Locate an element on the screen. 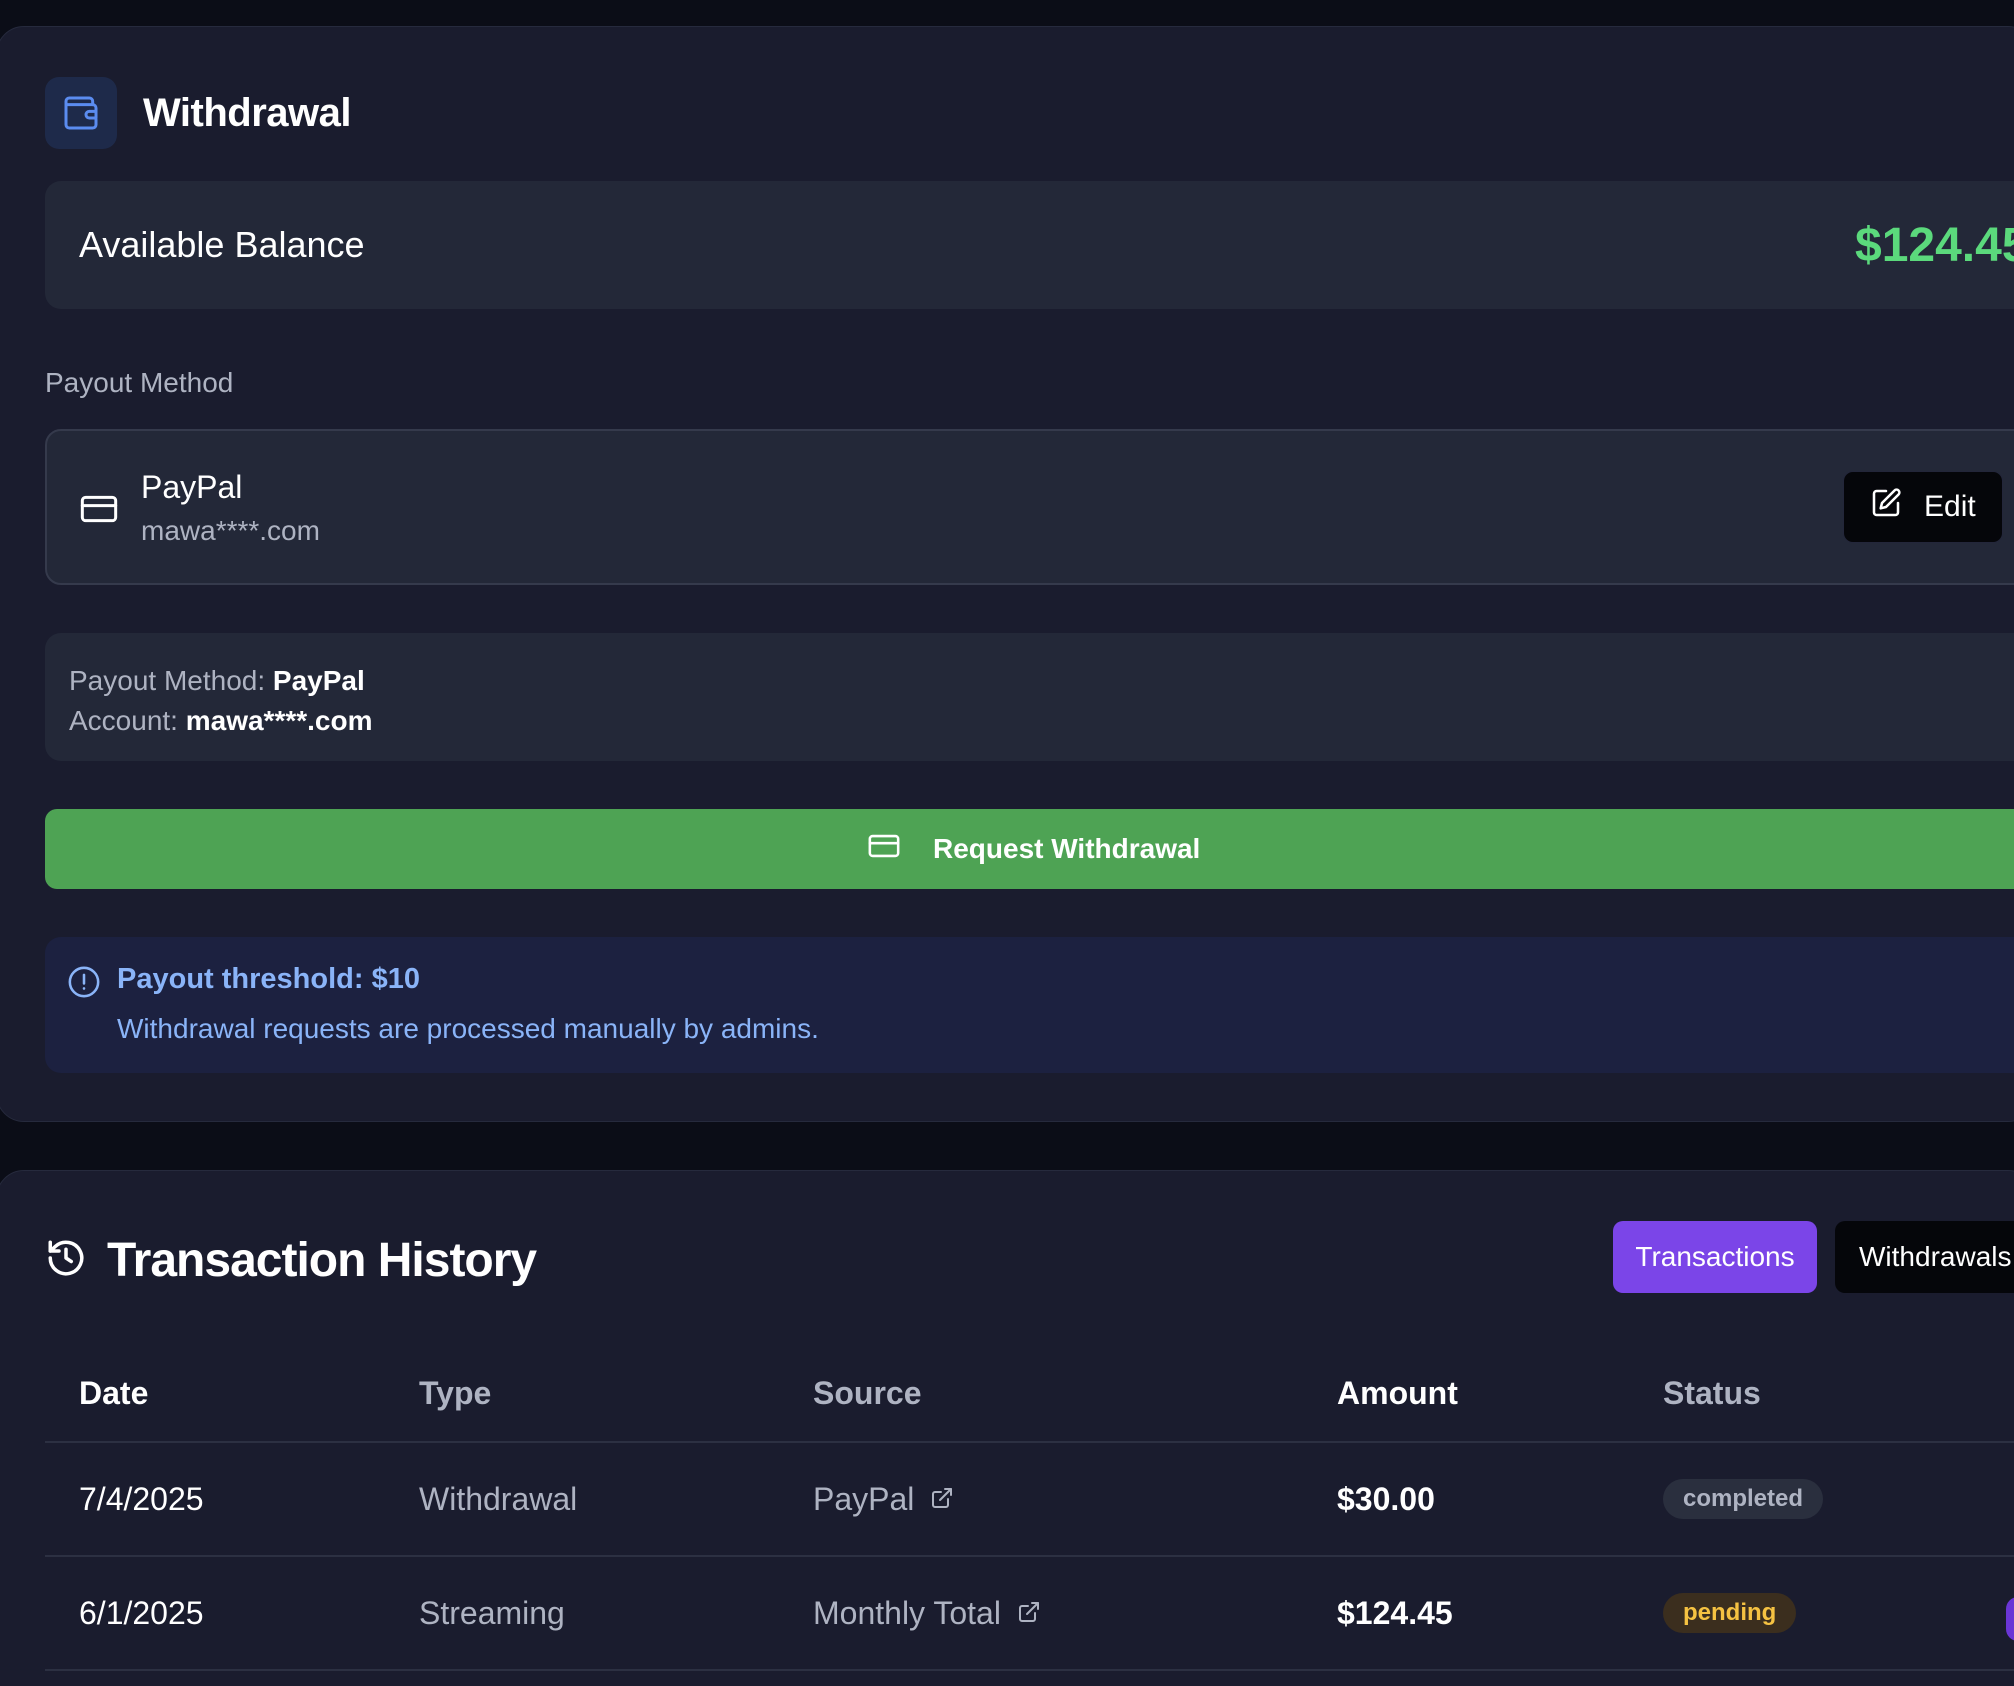  history-header: Transaction History is located at coordinates (291, 1260).